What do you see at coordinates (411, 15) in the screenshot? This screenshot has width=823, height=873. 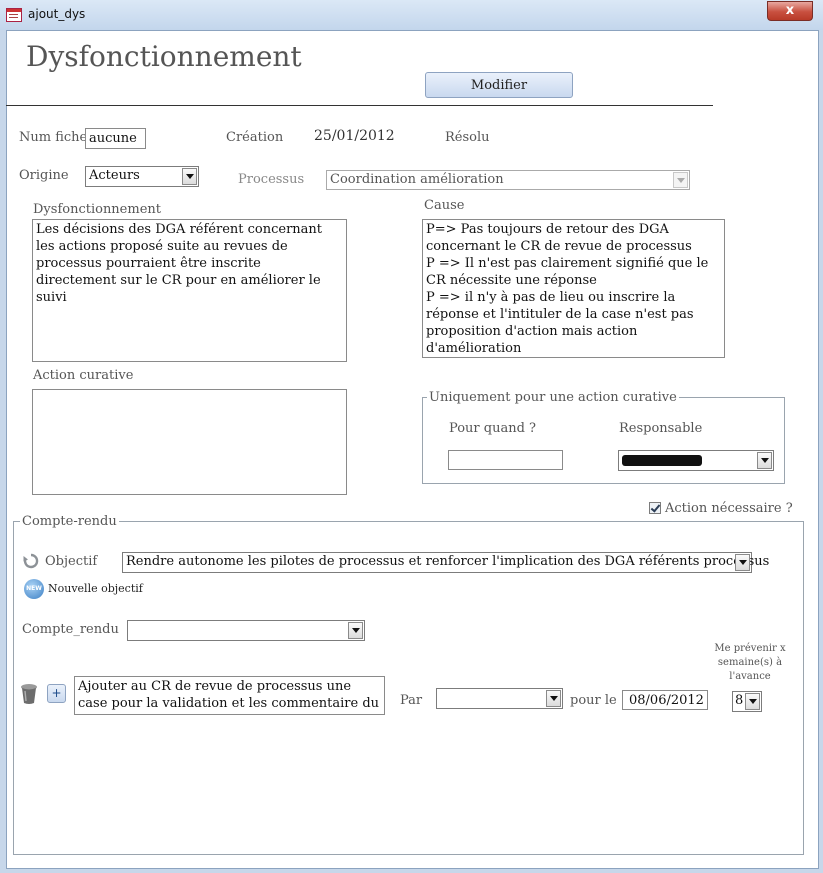 I see `window-titlebar` at bounding box center [411, 15].